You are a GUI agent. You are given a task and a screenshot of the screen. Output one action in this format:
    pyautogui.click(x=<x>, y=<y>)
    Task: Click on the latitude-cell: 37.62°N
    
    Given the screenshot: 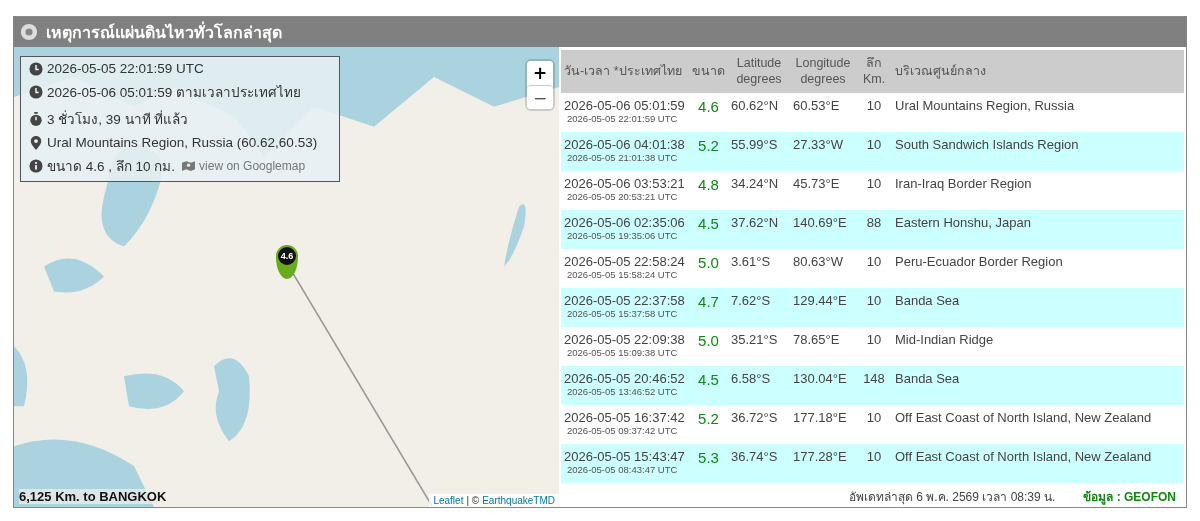 What is the action you would take?
    pyautogui.click(x=755, y=222)
    